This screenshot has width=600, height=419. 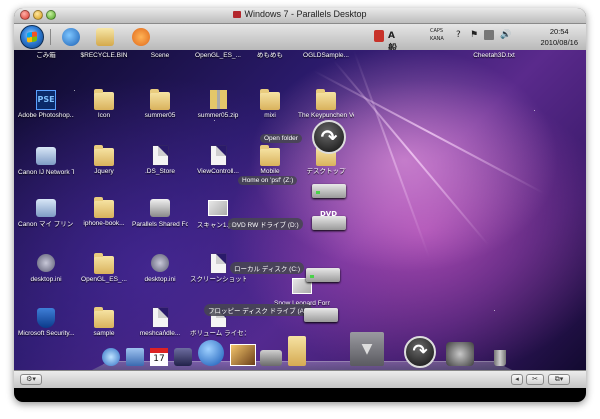 I want to click on network-icon, so click(x=489, y=35).